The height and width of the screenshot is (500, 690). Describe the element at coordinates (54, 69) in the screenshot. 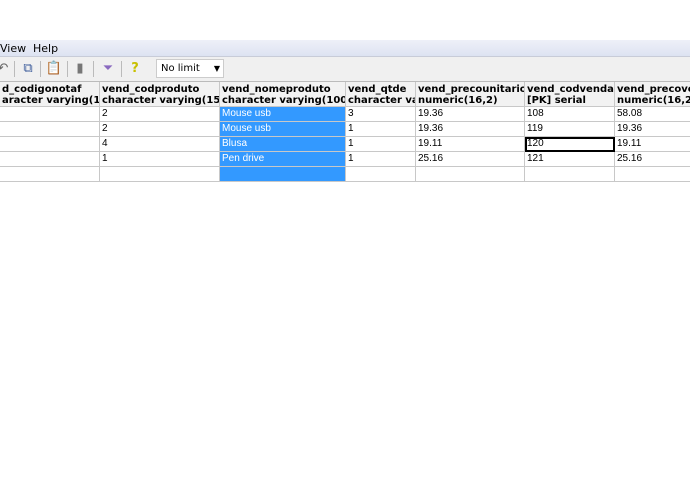

I see `paste-icon: 📋` at that location.